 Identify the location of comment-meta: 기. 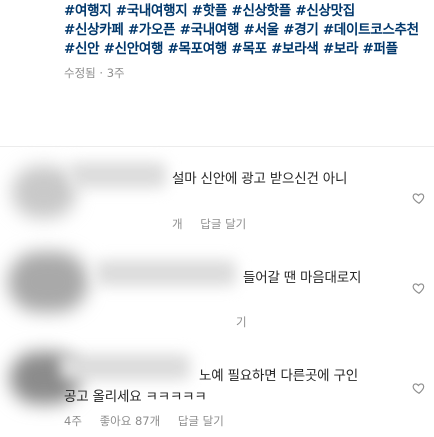
(248, 322).